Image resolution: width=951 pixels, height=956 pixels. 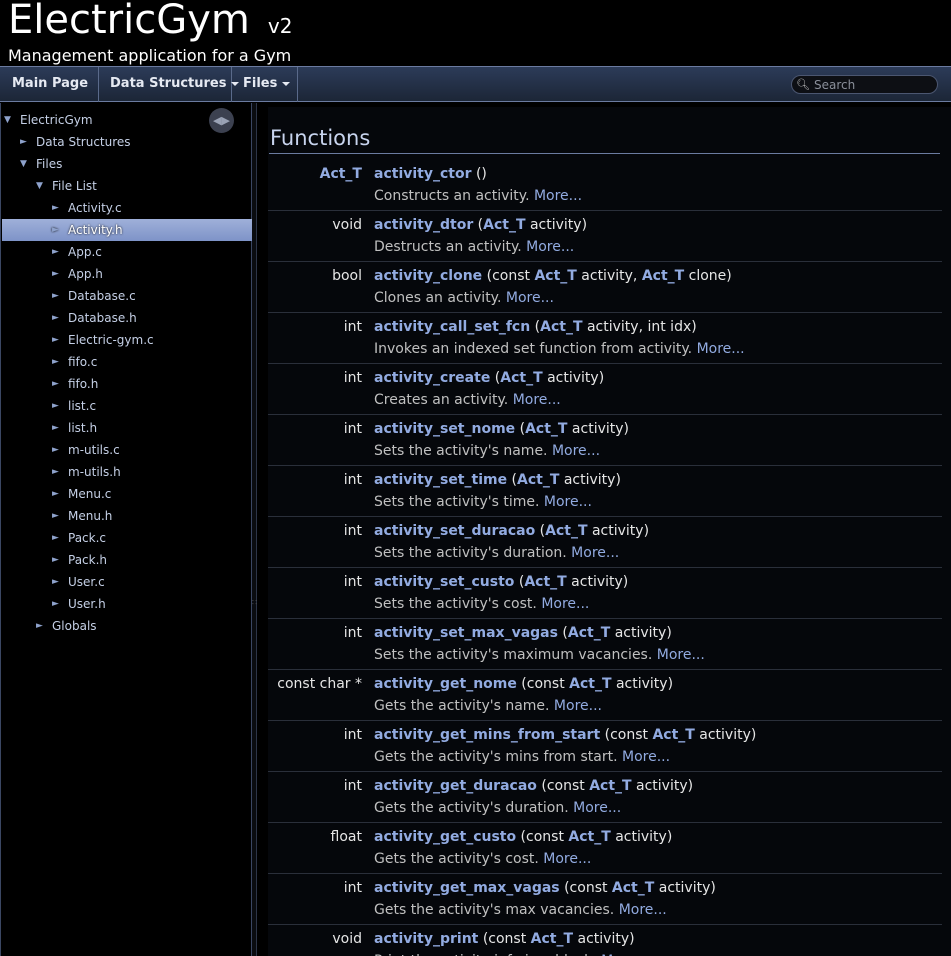 I want to click on nav-data-structures: Data Structures, so click(x=169, y=84).